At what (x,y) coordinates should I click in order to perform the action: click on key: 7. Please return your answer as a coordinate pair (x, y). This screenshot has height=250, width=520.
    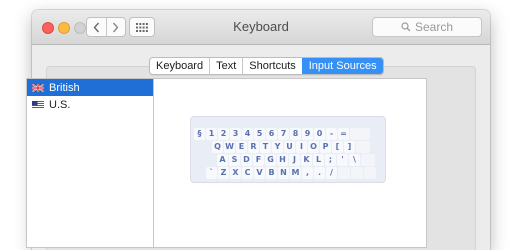
    Looking at the image, I should click on (283, 134).